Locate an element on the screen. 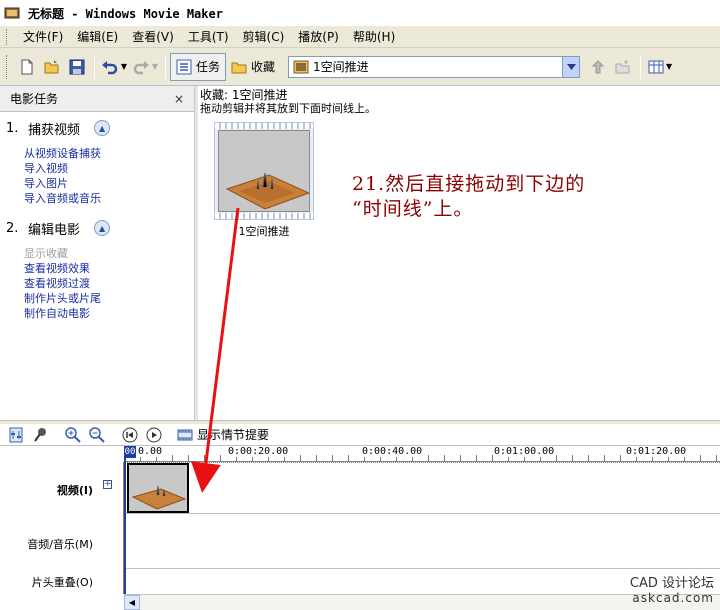  ruler-label: 0:00:40.00 is located at coordinates (392, 451).